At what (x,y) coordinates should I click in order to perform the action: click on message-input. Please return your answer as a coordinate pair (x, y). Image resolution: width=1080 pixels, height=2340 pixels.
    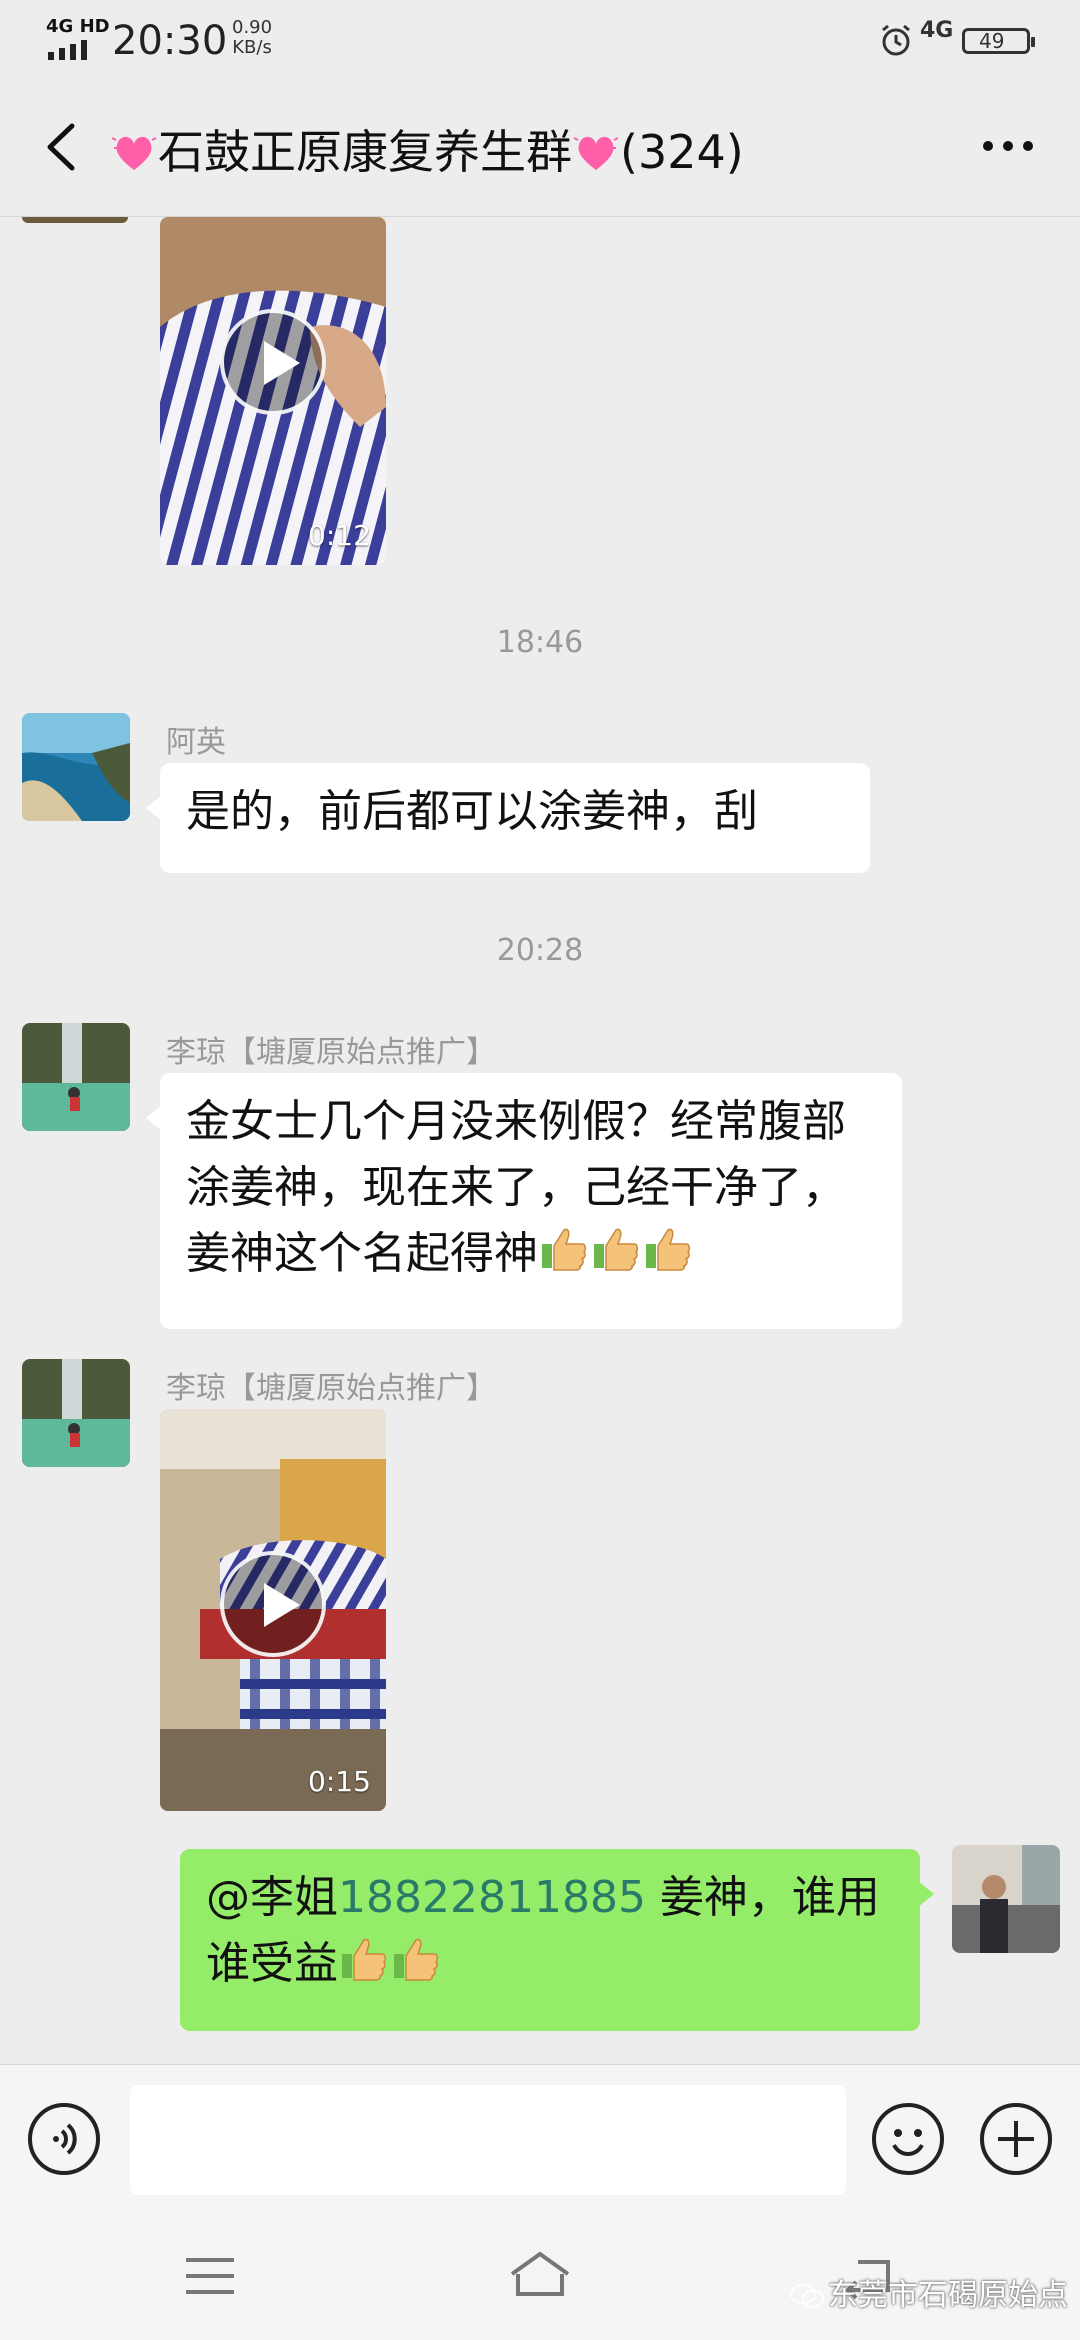
    Looking at the image, I should click on (488, 2140).